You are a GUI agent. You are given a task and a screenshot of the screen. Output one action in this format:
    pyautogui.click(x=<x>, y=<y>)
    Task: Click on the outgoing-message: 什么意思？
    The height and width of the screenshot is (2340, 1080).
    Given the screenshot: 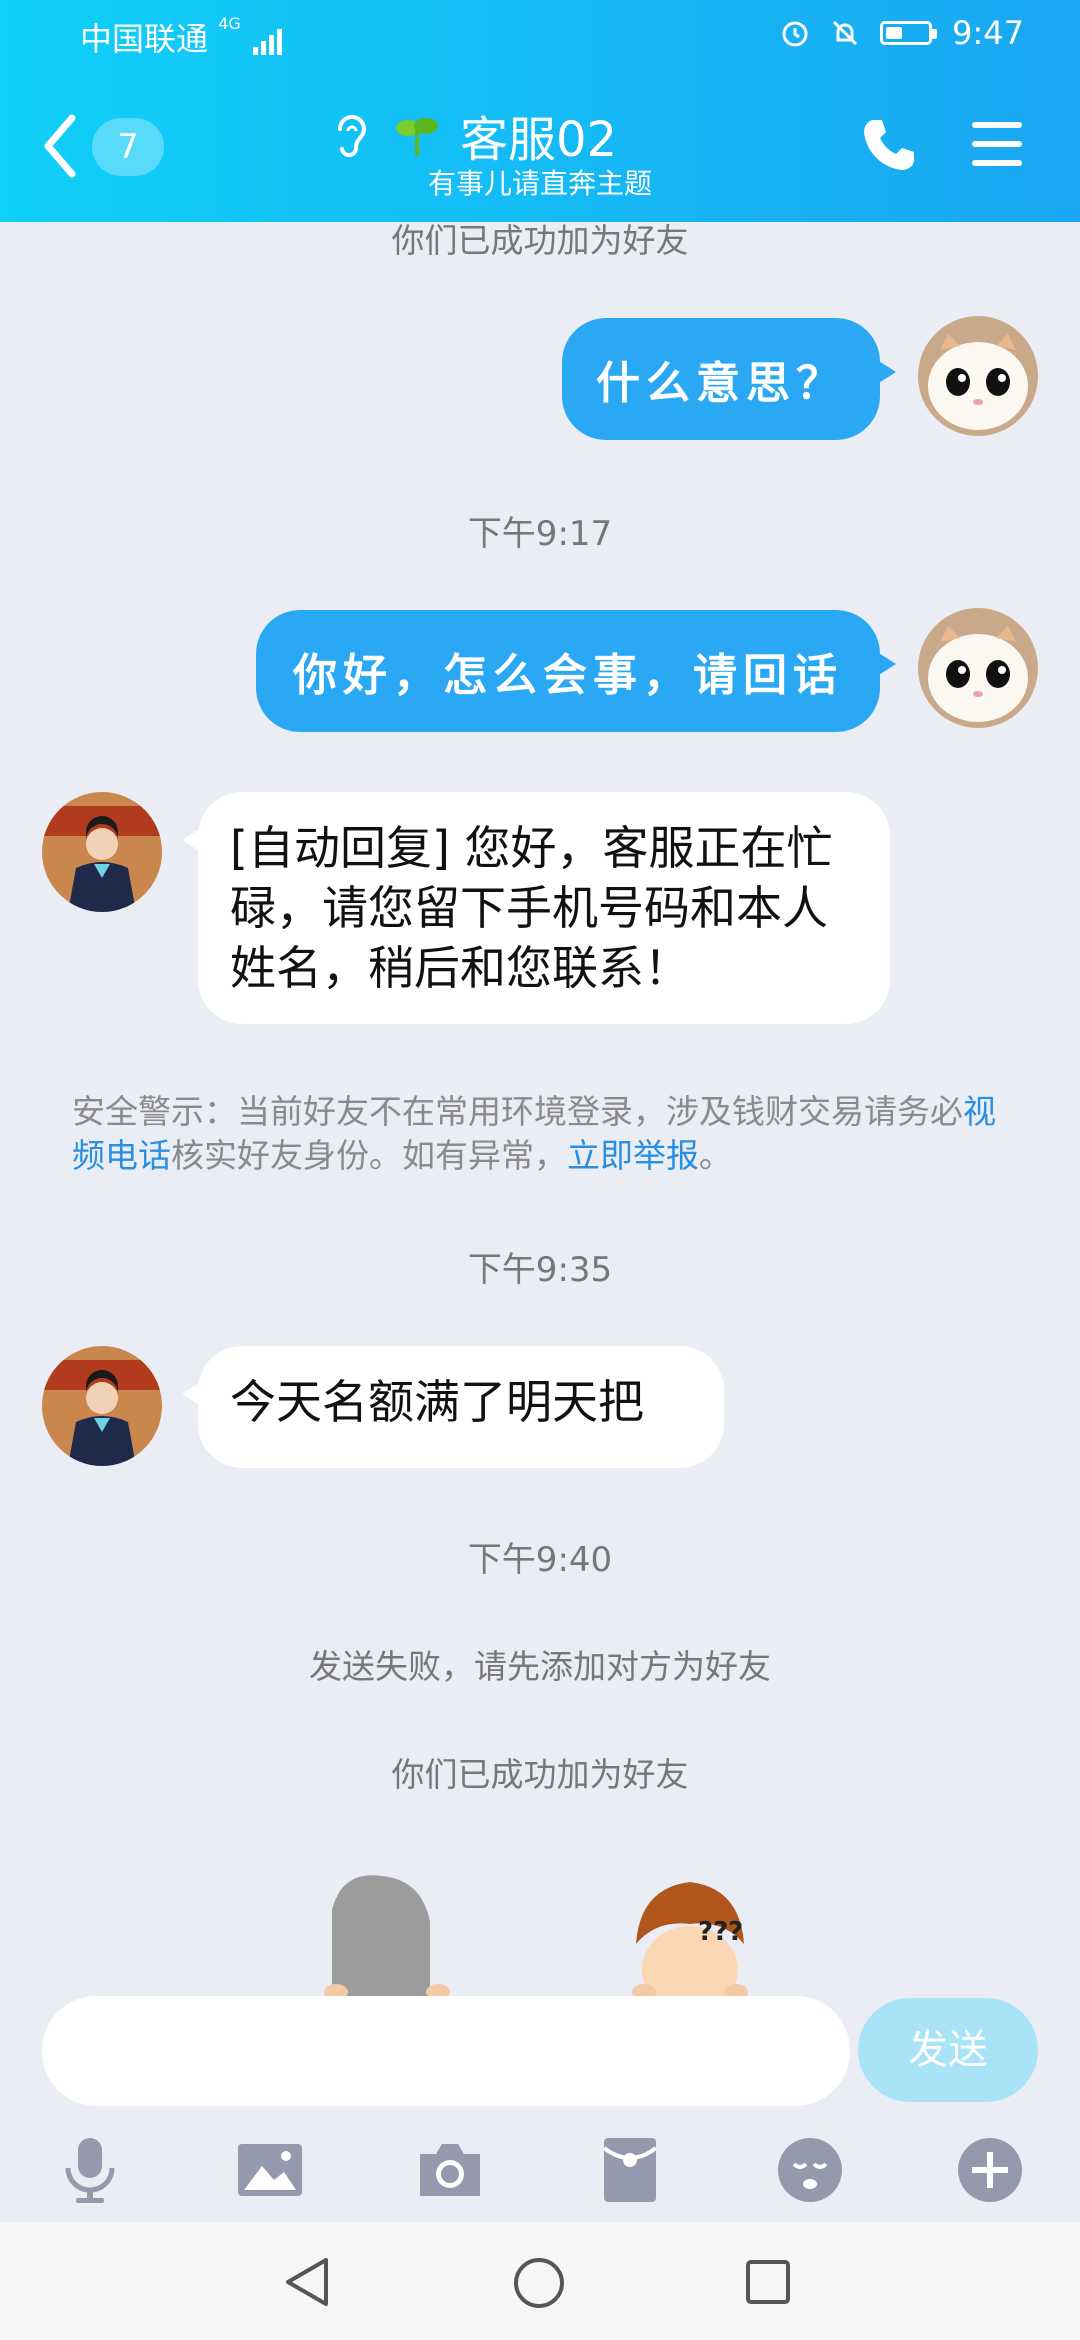 What is the action you would take?
    pyautogui.click(x=729, y=379)
    